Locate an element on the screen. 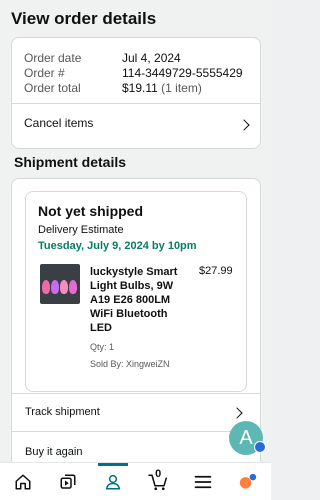 The height and width of the screenshot is (500, 320). chevron-right-icon is located at coordinates (244, 125).